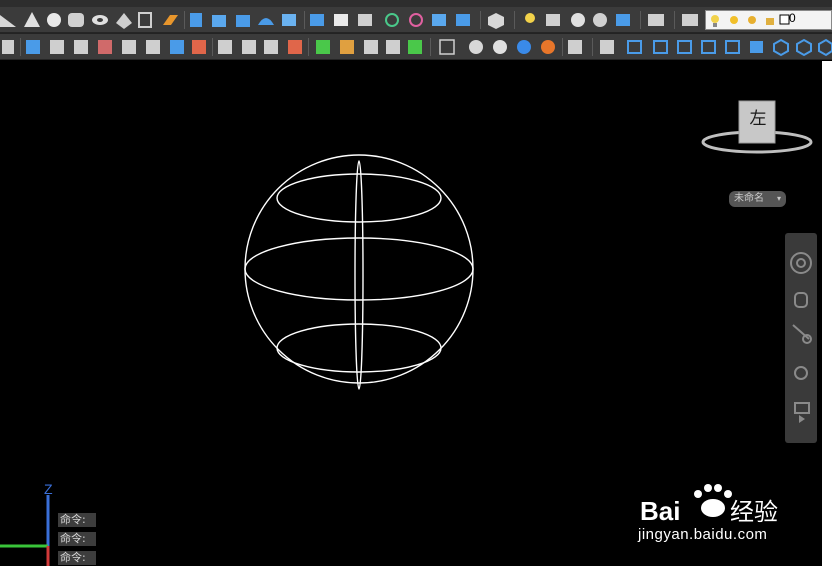 Image resolution: width=832 pixels, height=566 pixels. Describe the element at coordinates (170, 20) in the screenshot. I see `planar-surface-icon` at that location.